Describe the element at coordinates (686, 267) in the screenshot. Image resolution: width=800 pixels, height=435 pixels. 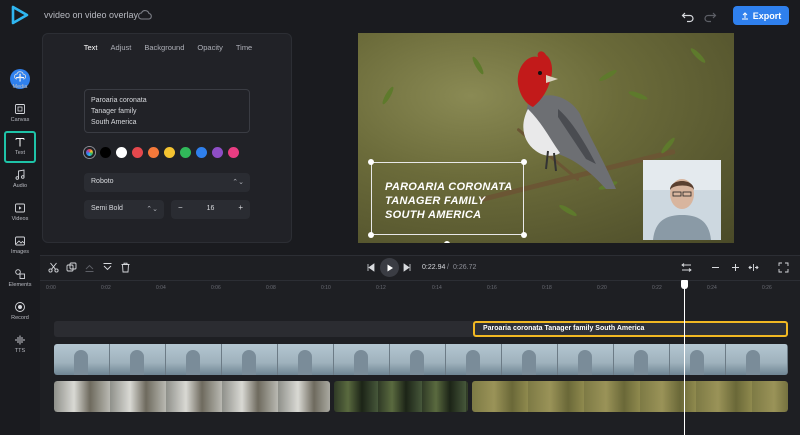
I see `fit-timeline-icon` at that location.